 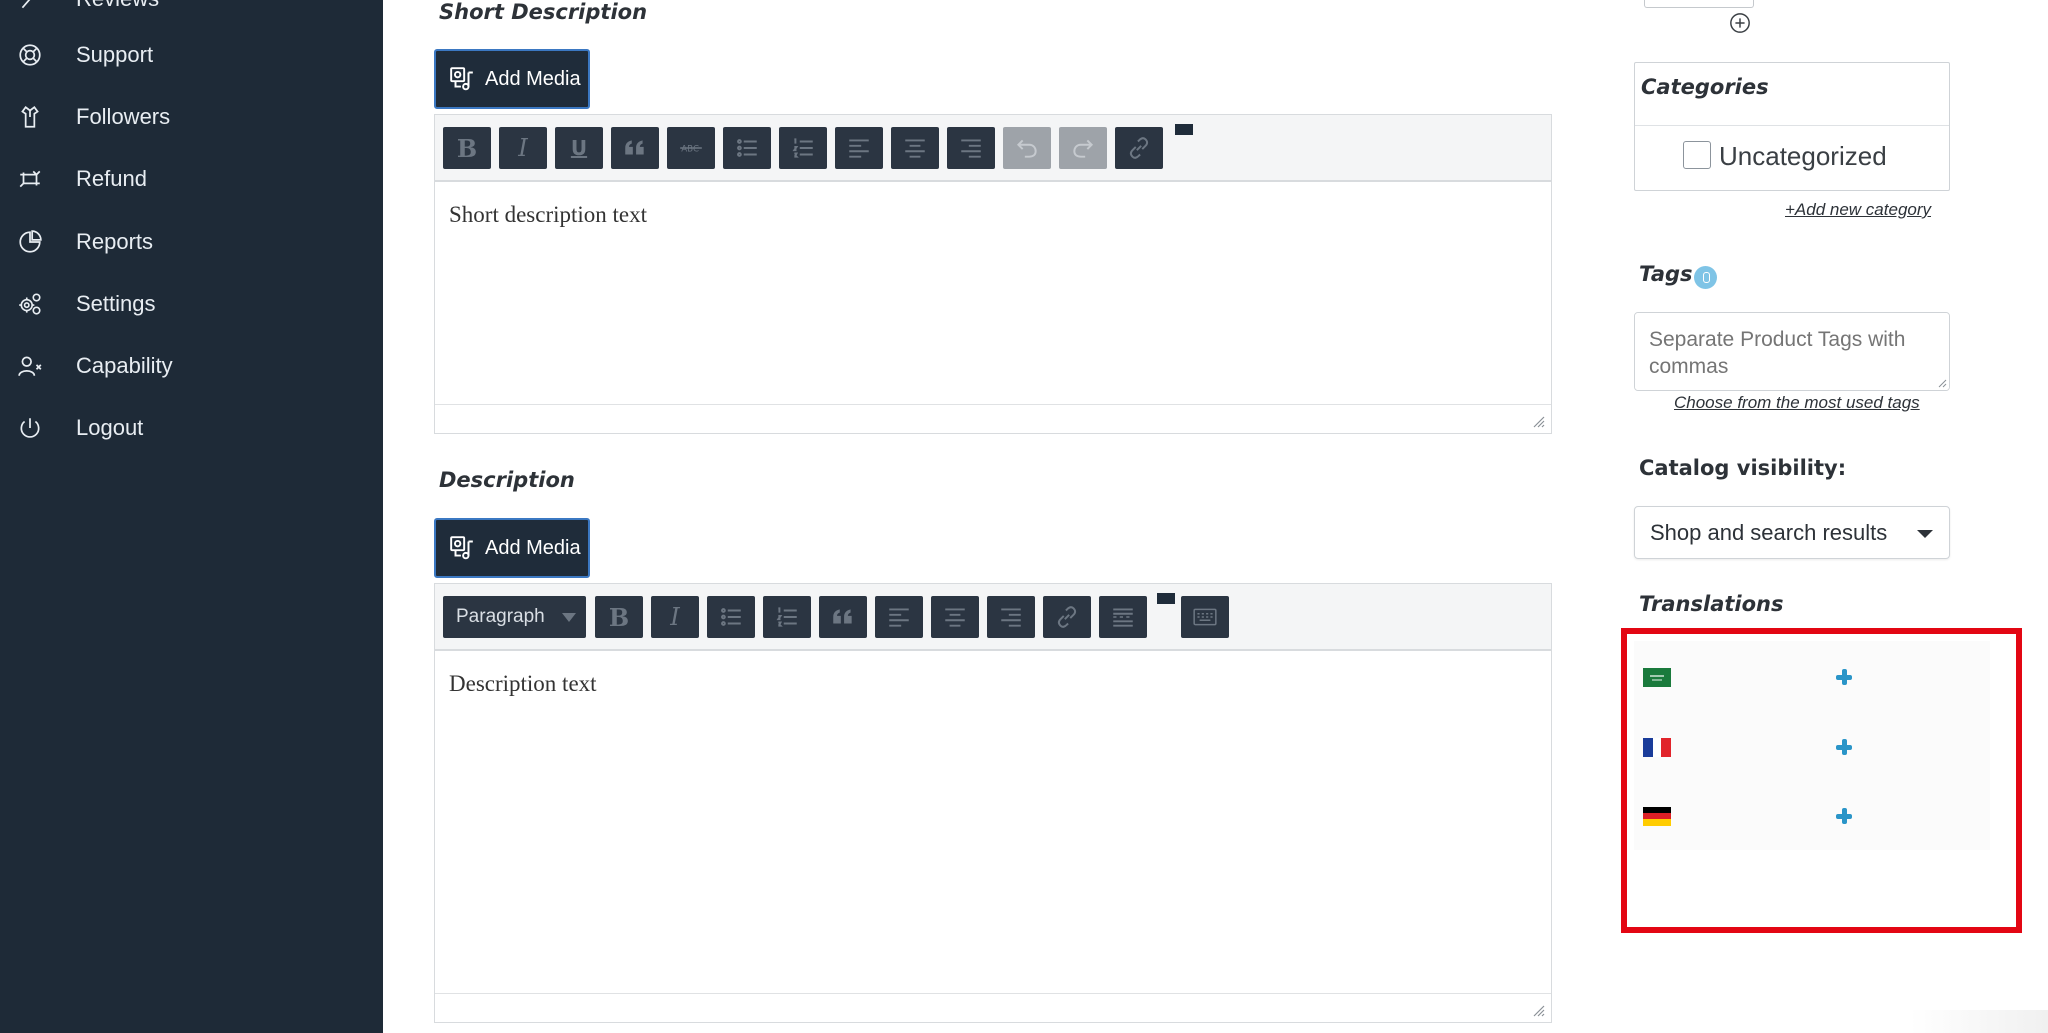 I want to click on chevron-down-icon, so click(x=1925, y=534).